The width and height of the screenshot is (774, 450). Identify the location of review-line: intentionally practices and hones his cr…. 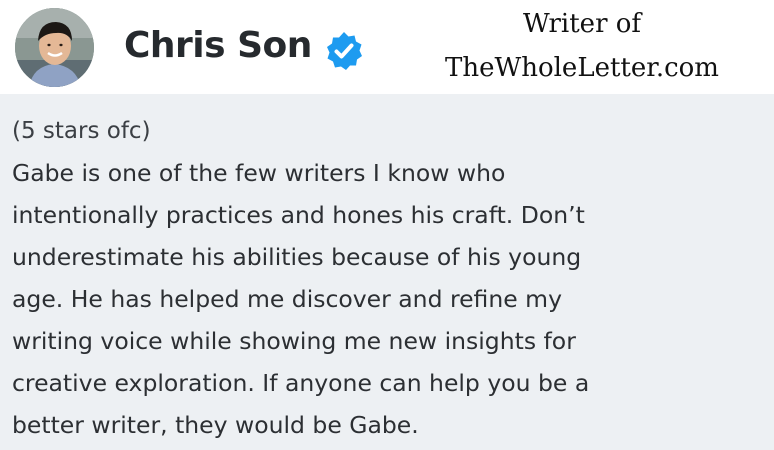
(298, 215).